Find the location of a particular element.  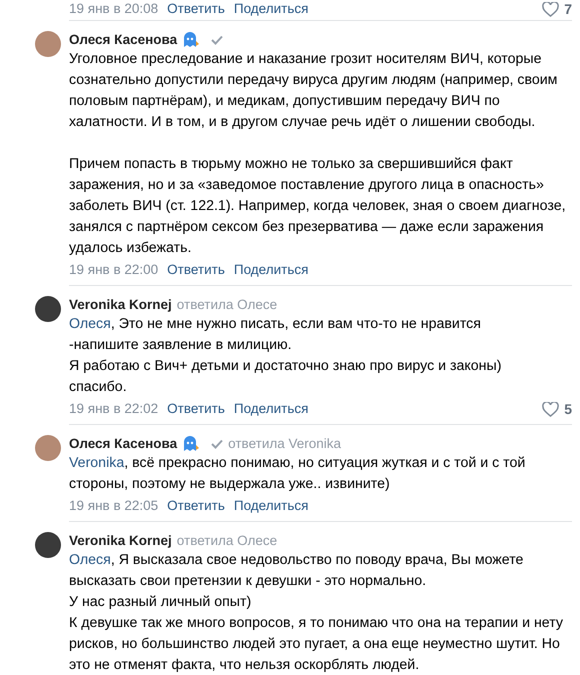

like-count: 7 is located at coordinates (568, 9).